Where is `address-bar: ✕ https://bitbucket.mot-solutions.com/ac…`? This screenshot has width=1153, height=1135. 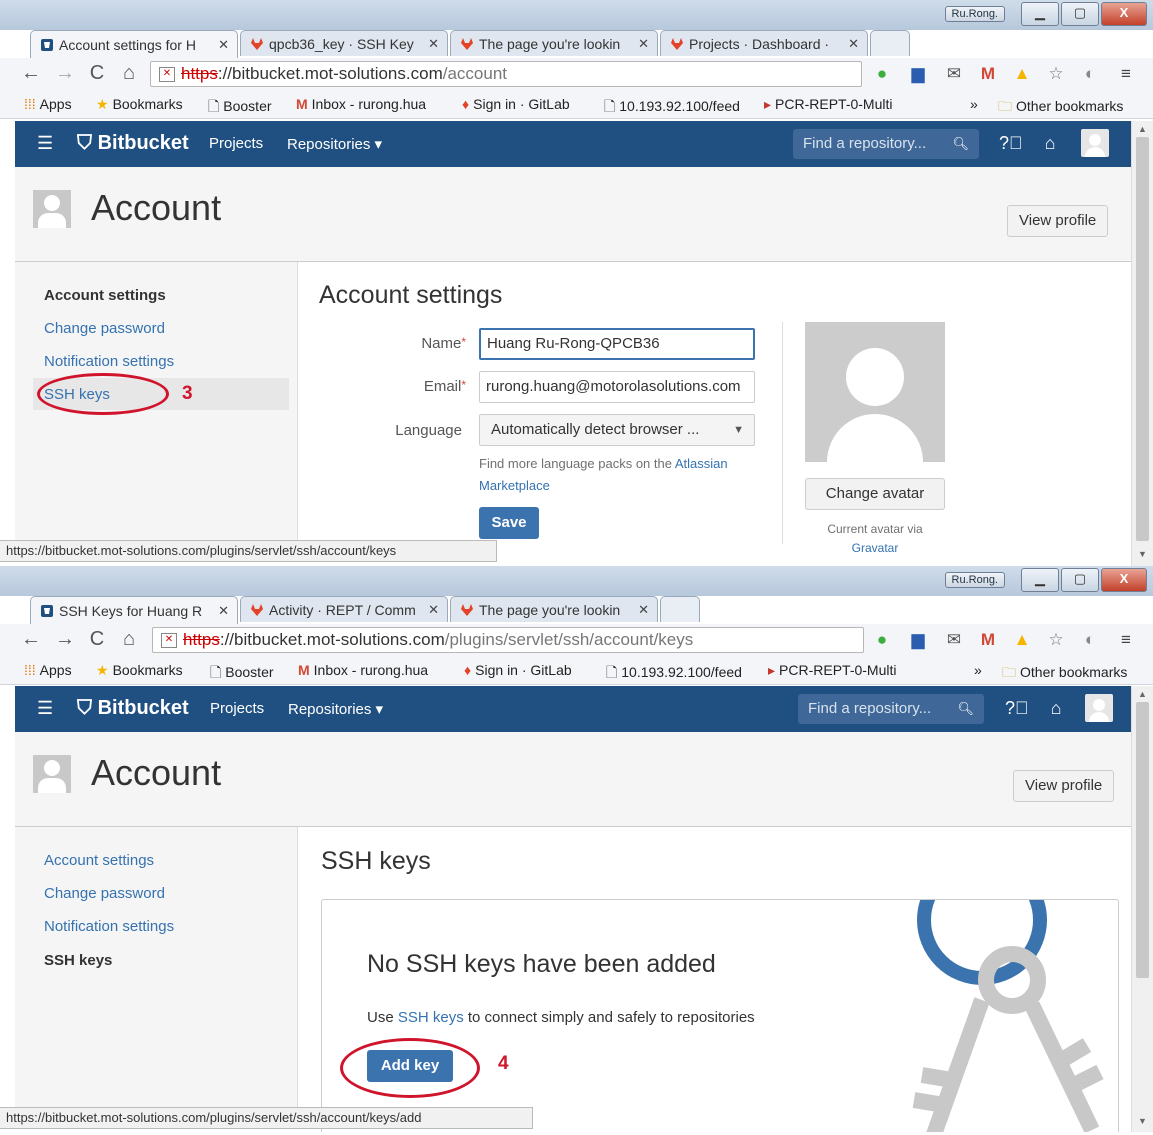 address-bar: ✕ https://bitbucket.mot-solutions.com/ac… is located at coordinates (506, 74).